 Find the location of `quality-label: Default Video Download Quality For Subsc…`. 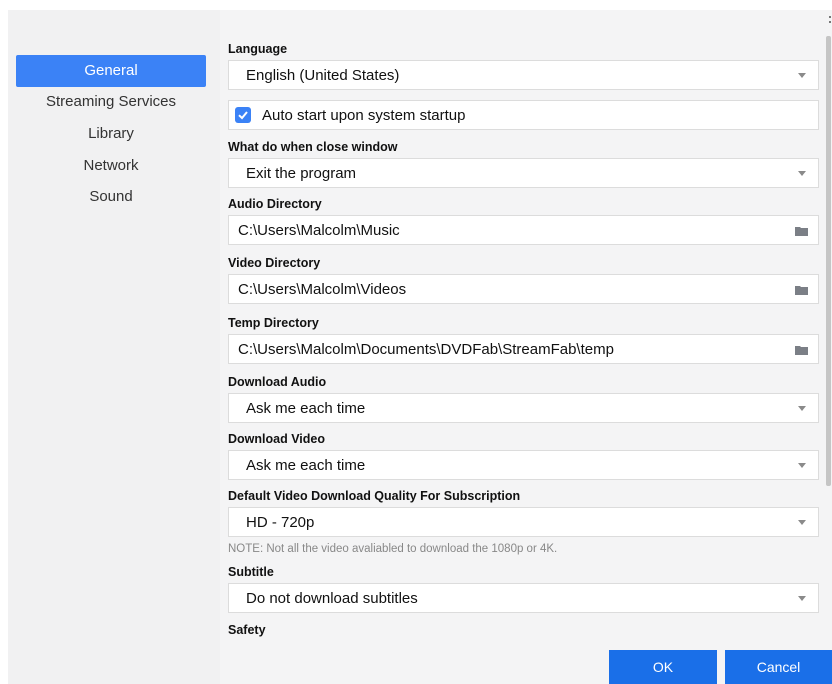

quality-label: Default Video Download Quality For Subsc… is located at coordinates (374, 496).